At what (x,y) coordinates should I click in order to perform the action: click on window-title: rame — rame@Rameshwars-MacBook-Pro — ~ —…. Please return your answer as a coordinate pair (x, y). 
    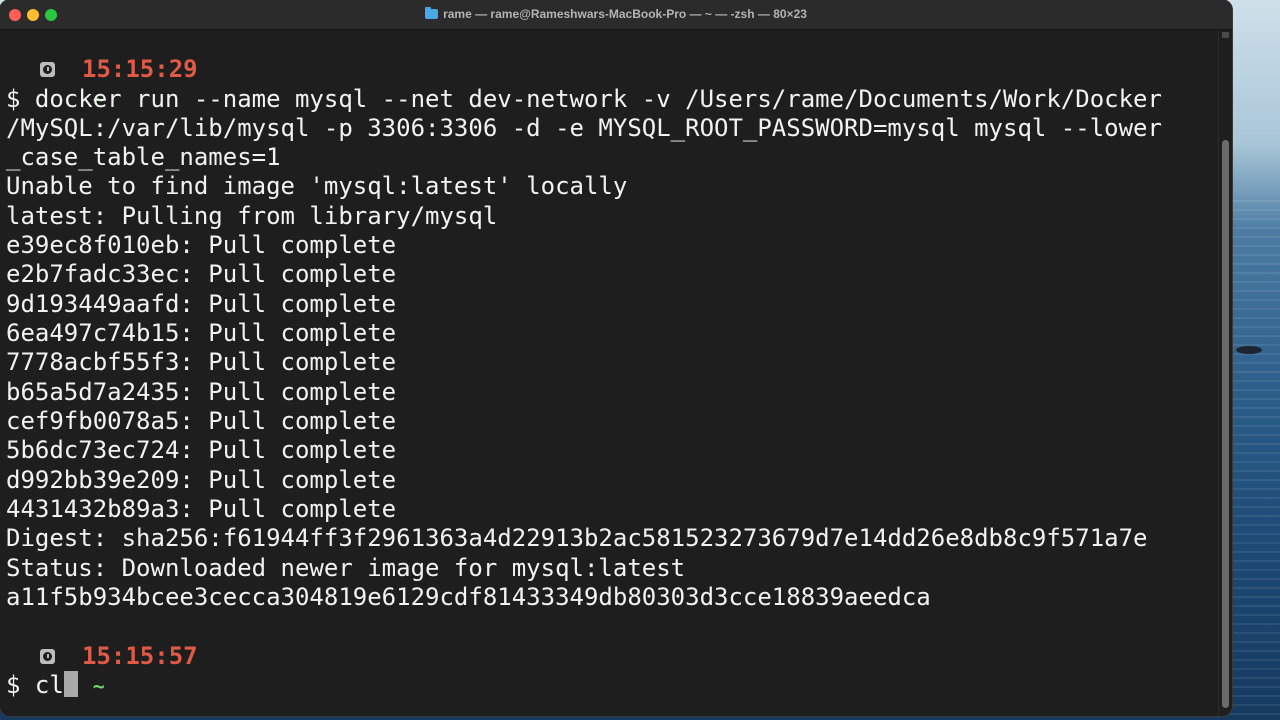
    Looking at the image, I should click on (625, 14).